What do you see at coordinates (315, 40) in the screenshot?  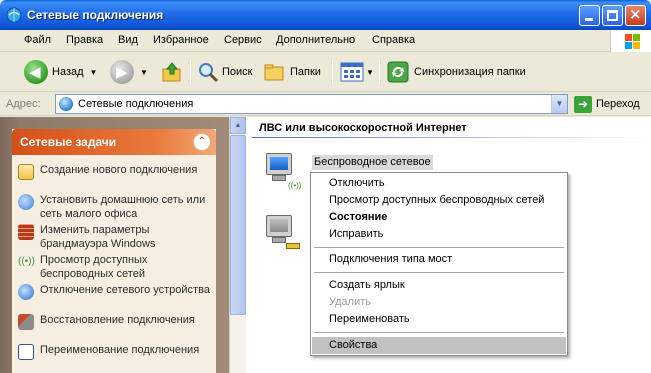 I see `menu-advanced: Дополнительно` at bounding box center [315, 40].